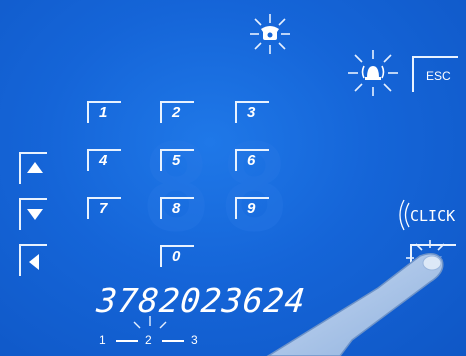 The height and width of the screenshot is (356, 466). I want to click on scroll-down-button, so click(33, 214).